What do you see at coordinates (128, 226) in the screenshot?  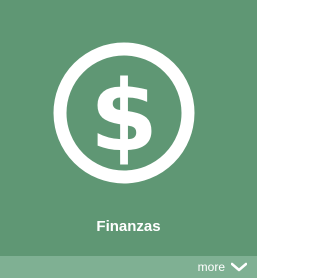 I see `tile-title: Finanzas` at bounding box center [128, 226].